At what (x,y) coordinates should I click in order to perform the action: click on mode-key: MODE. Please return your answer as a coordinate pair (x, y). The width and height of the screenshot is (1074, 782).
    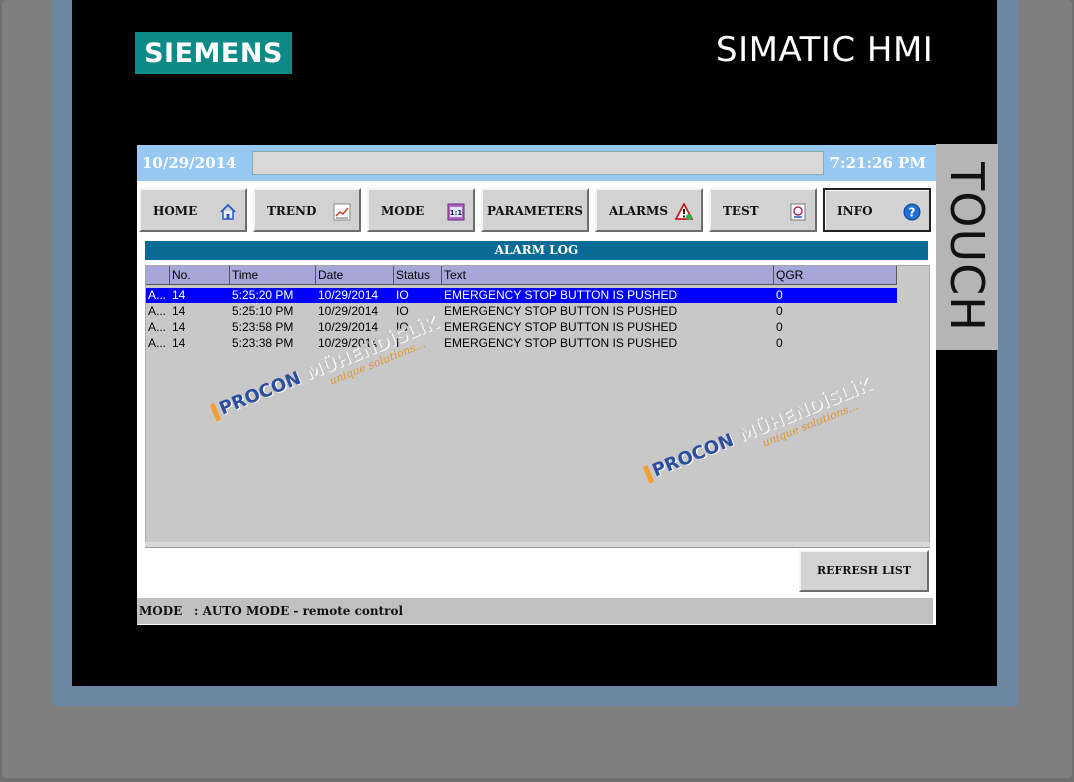
    Looking at the image, I should click on (161, 611).